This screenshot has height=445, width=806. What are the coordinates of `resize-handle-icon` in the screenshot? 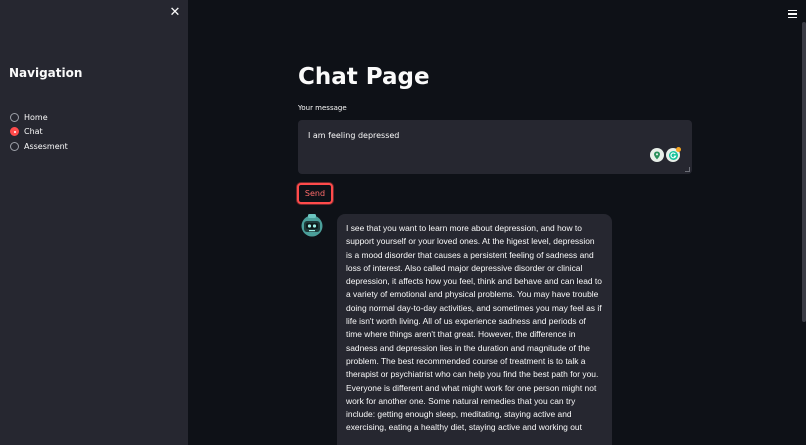 It's located at (687, 169).